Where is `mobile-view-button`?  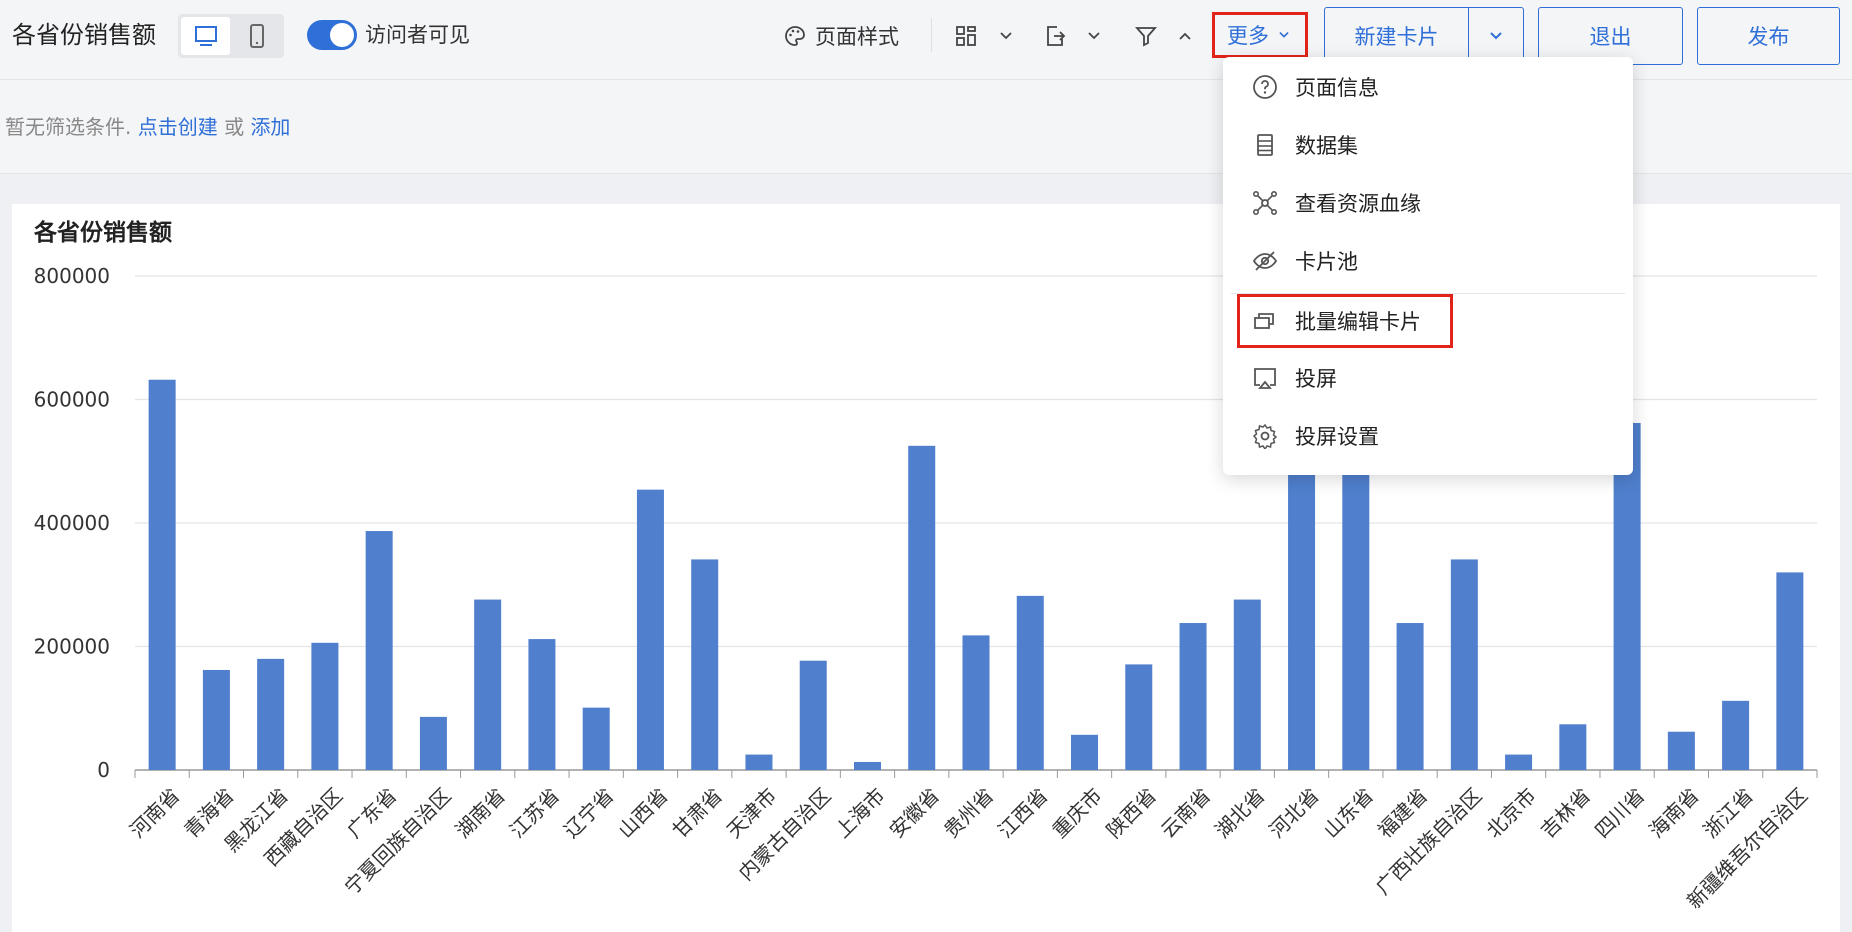 mobile-view-button is located at coordinates (256, 36).